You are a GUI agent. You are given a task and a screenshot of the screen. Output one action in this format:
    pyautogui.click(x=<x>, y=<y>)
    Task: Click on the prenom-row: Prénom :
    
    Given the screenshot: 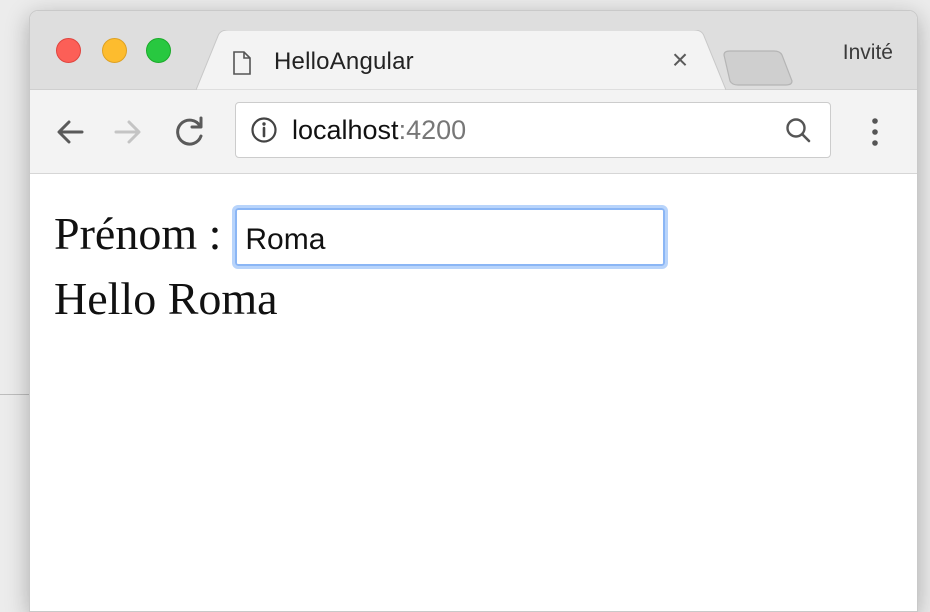 What is the action you would take?
    pyautogui.click(x=361, y=236)
    